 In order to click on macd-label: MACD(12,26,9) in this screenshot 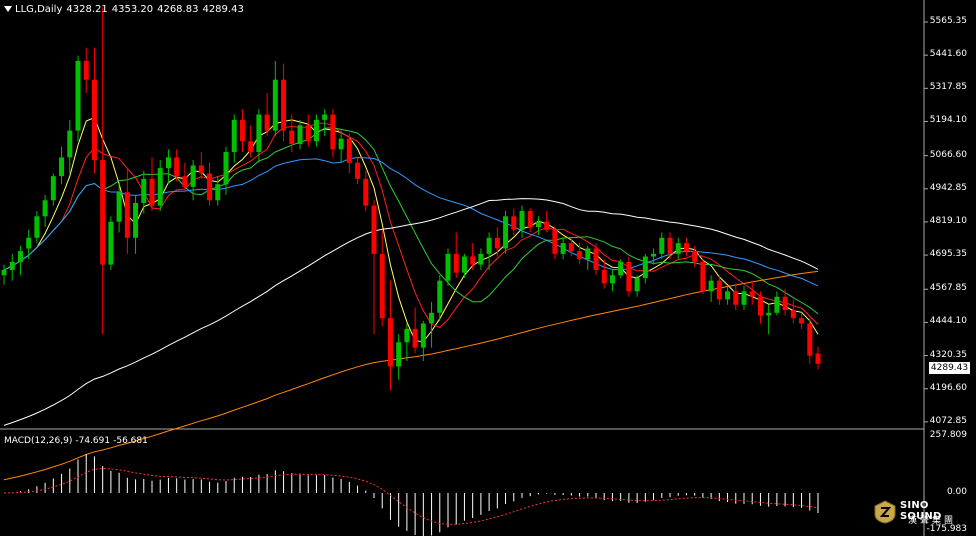, I will do `click(38, 441)`.